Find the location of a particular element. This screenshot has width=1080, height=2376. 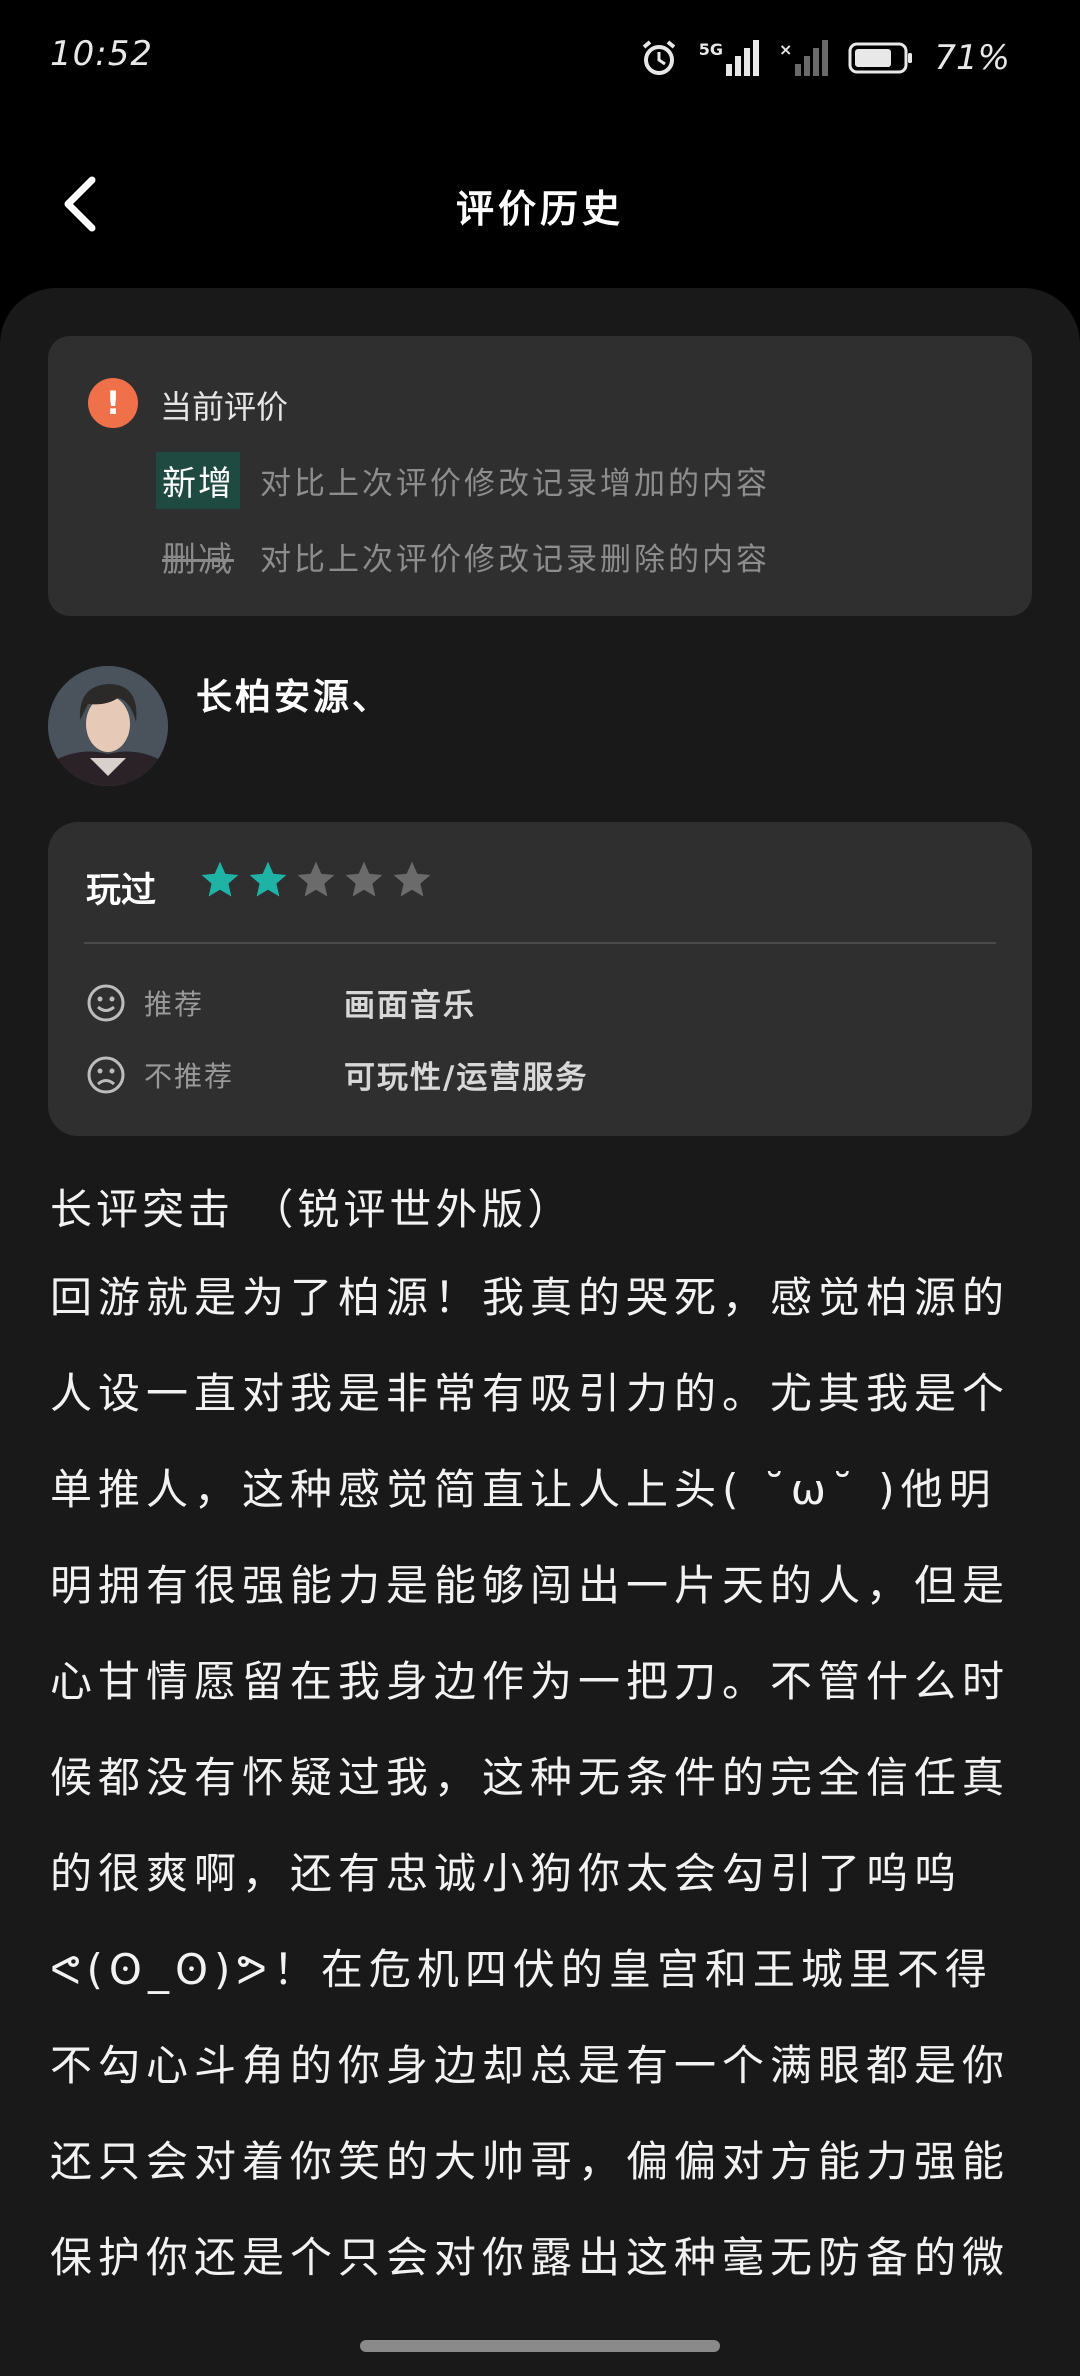

added-description: 对比上次评价修改记录增加的内容 is located at coordinates (515, 484).